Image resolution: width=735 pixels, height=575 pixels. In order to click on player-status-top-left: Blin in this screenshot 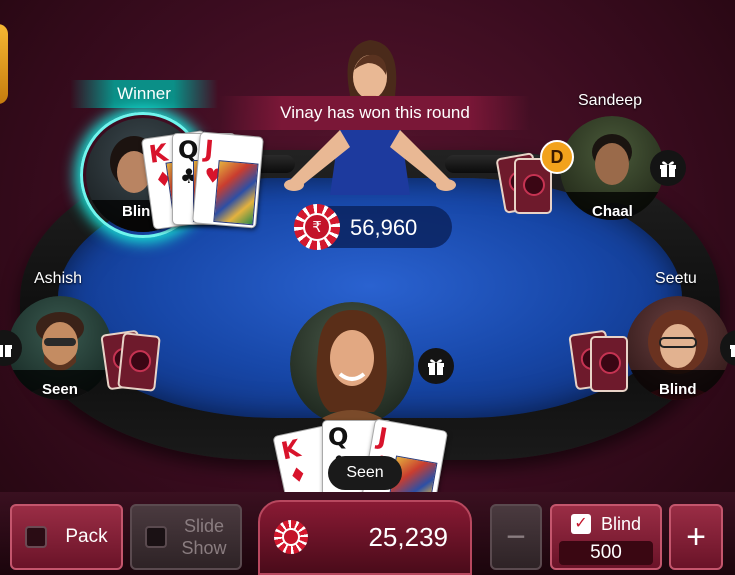, I will do `click(136, 211)`.